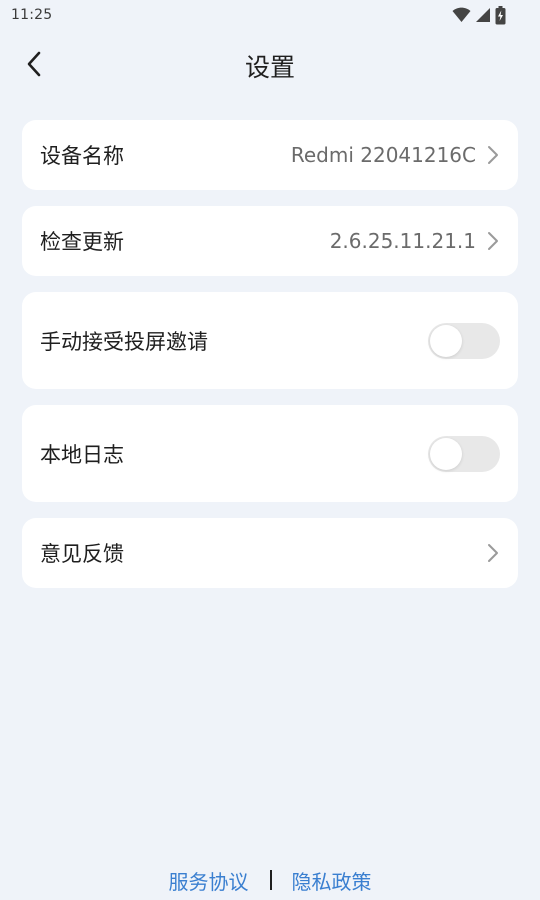 Image resolution: width=540 pixels, height=900 pixels. What do you see at coordinates (332, 880) in the screenshot?
I see `privacy-policy-link: 隐私政策` at bounding box center [332, 880].